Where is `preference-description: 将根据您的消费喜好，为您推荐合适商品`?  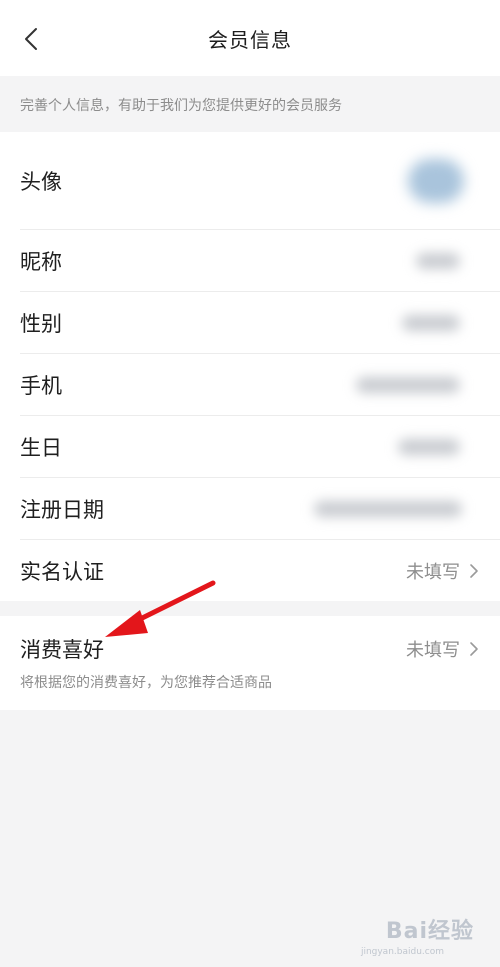
preference-description: 将根据您的消费喜好，为您推荐合适商品 is located at coordinates (146, 683).